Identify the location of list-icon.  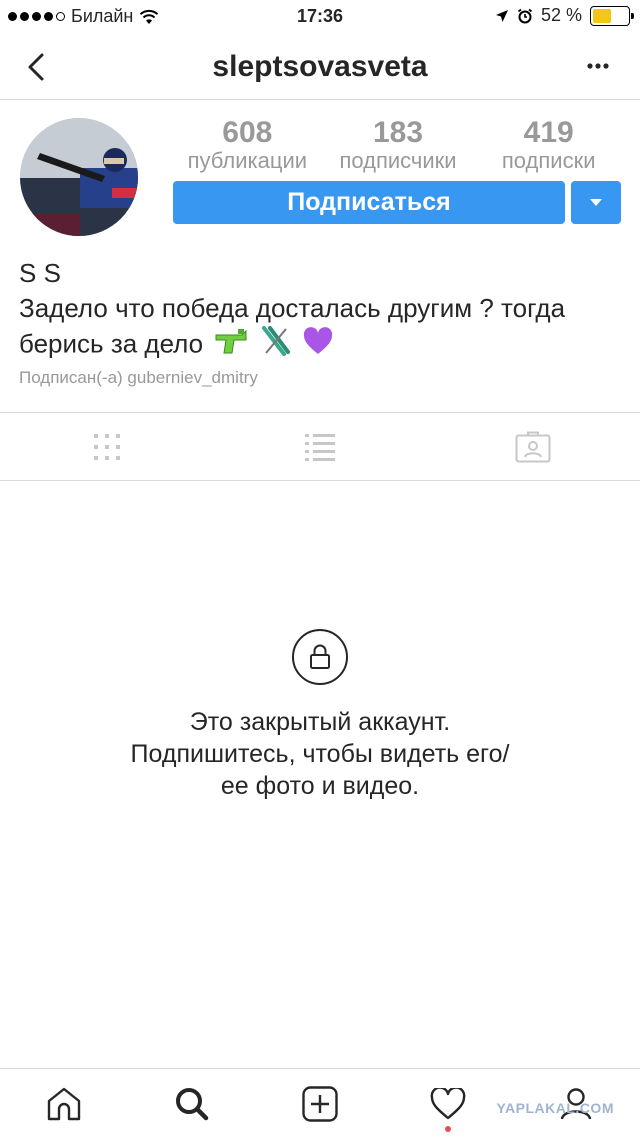
(319, 447).